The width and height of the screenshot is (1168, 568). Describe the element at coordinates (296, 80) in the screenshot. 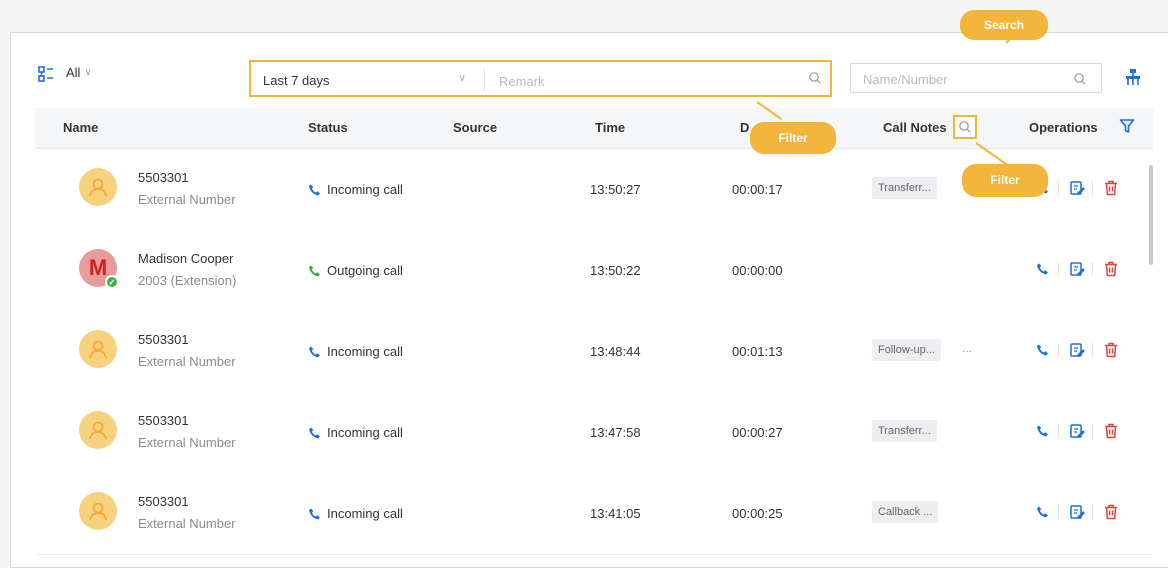

I see `period-value: Last 7 days` at that location.